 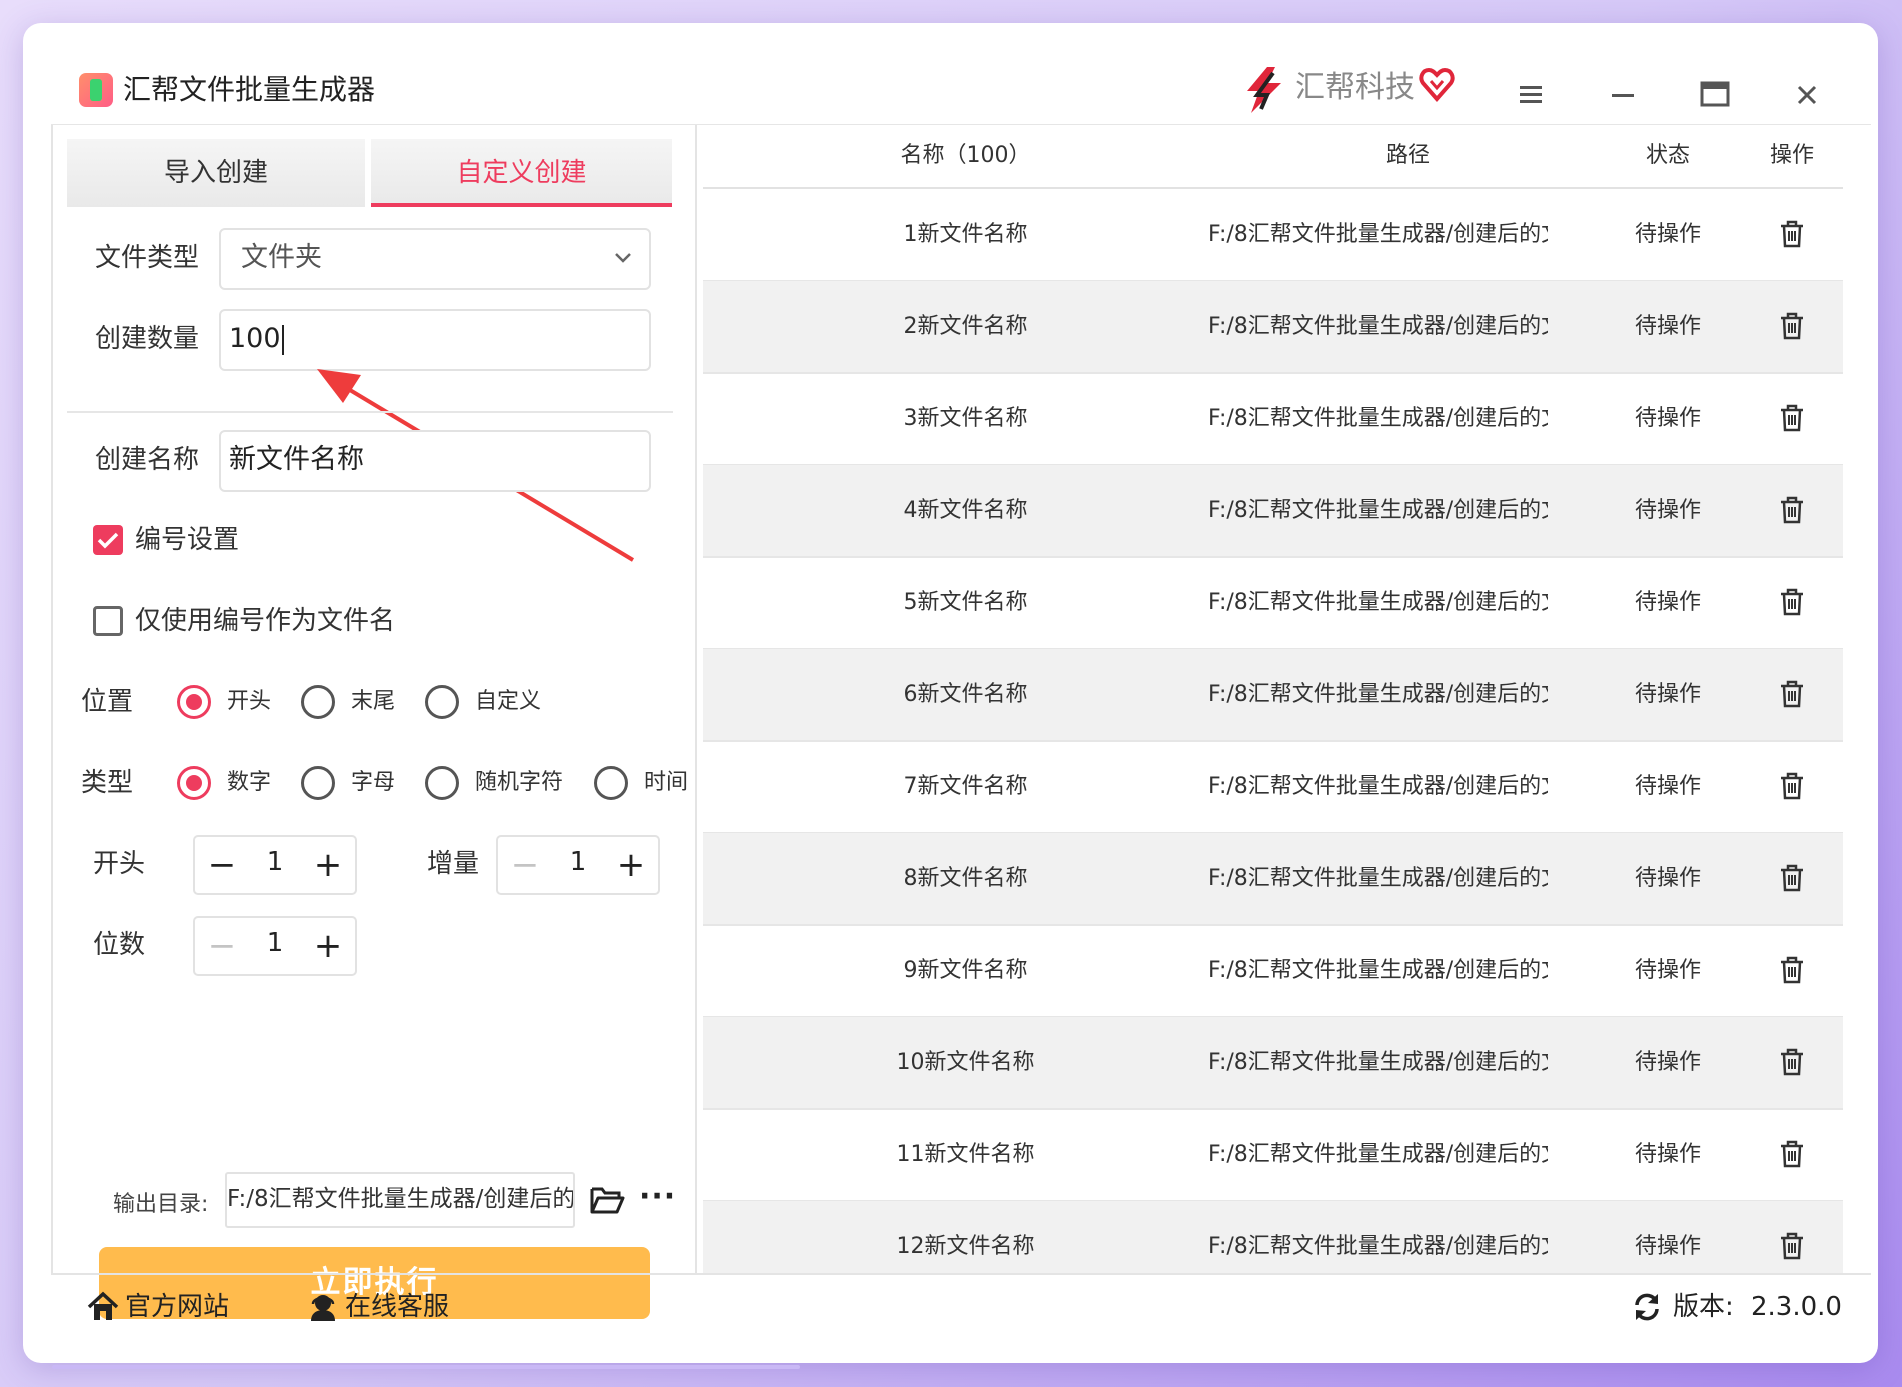 What do you see at coordinates (1407, 155) in the screenshot?
I see `header-path: 路径` at bounding box center [1407, 155].